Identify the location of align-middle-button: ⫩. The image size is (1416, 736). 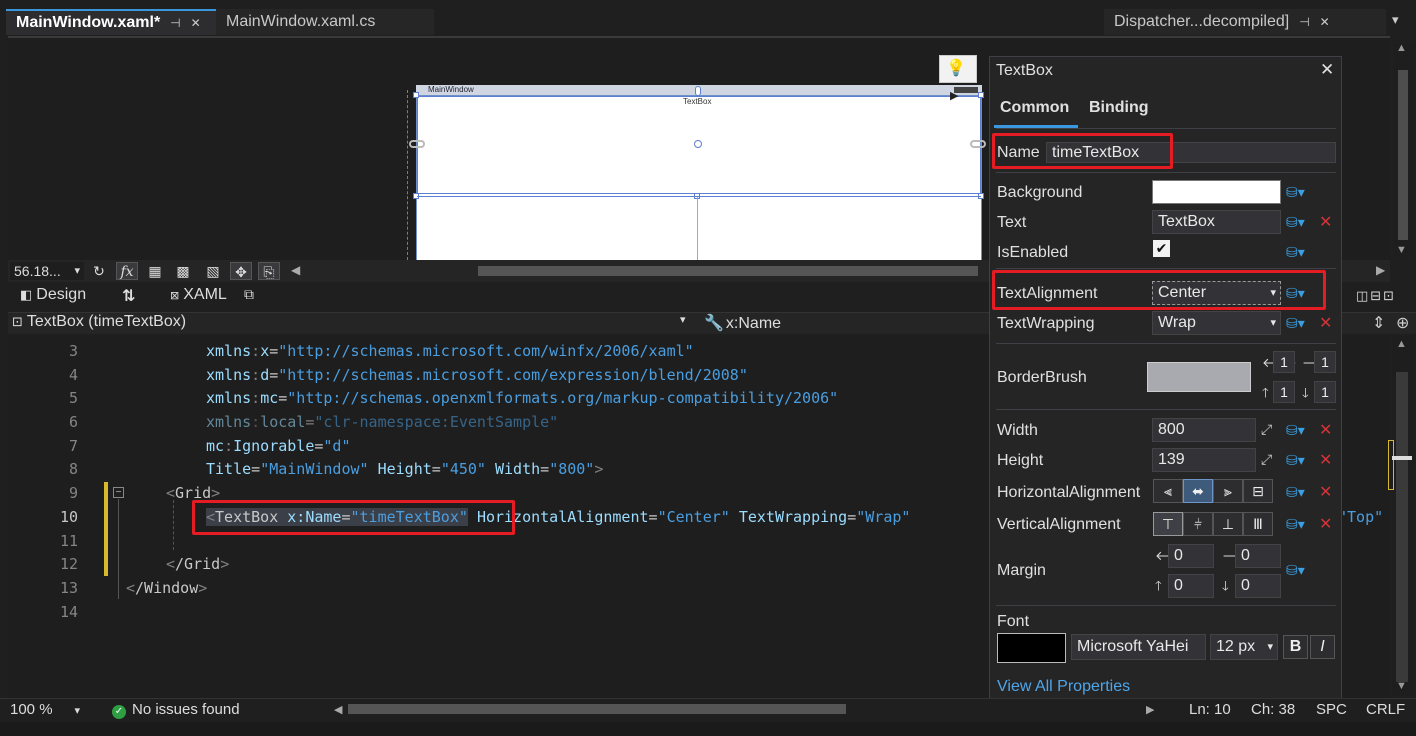
(1198, 524).